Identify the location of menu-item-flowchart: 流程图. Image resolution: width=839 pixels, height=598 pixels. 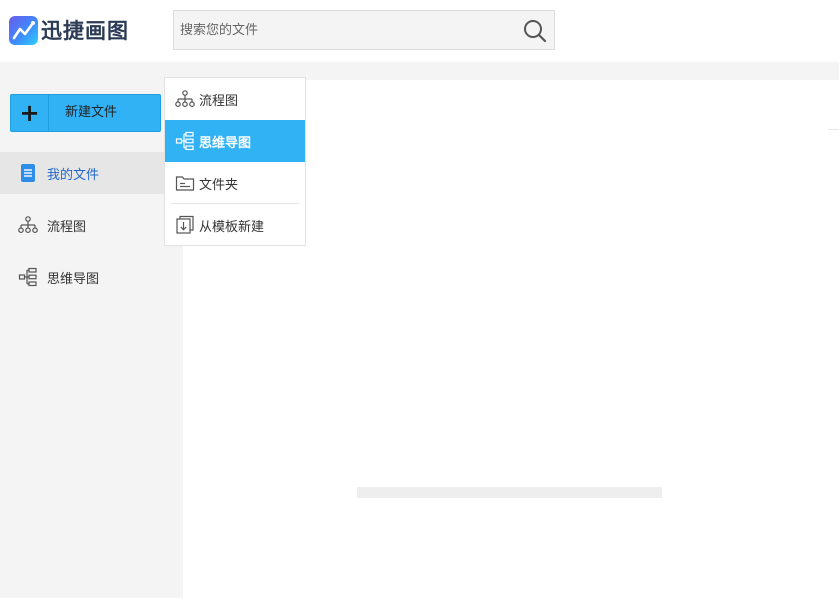
(235, 99).